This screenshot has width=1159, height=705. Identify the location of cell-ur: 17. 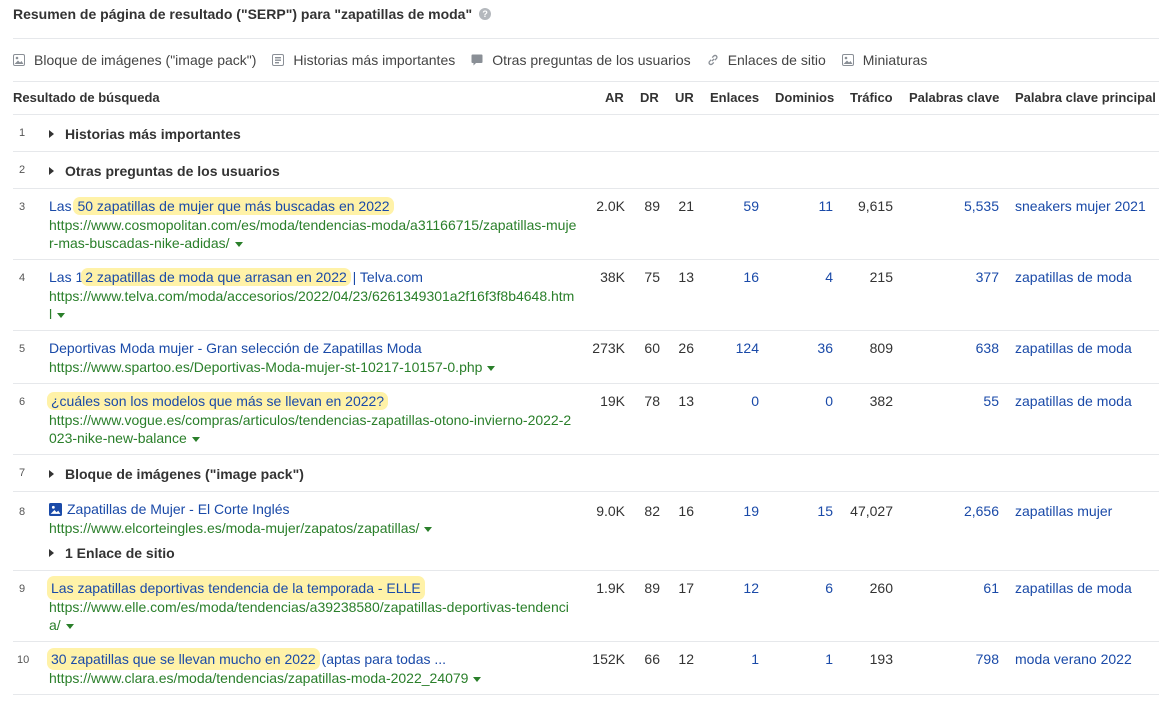
(686, 588).